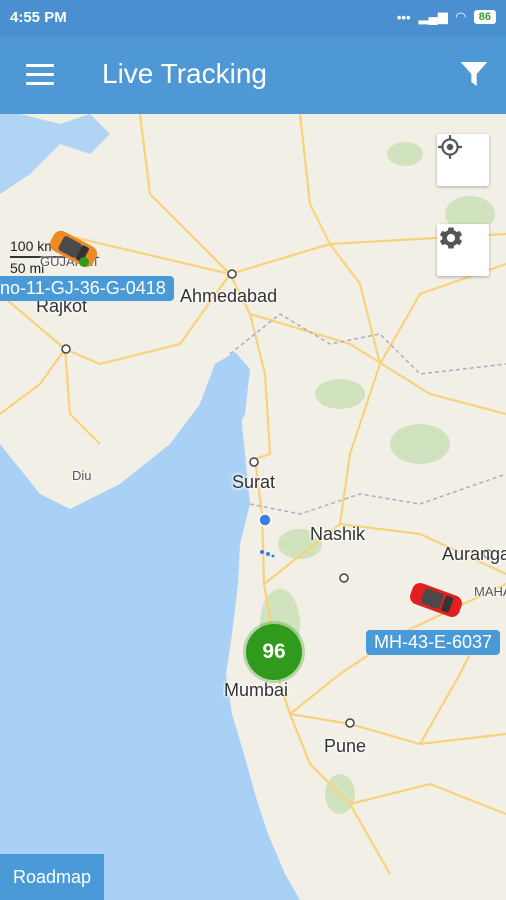 The height and width of the screenshot is (900, 506). I want to click on label-ahmedabad: Ahmedabad, so click(229, 296).